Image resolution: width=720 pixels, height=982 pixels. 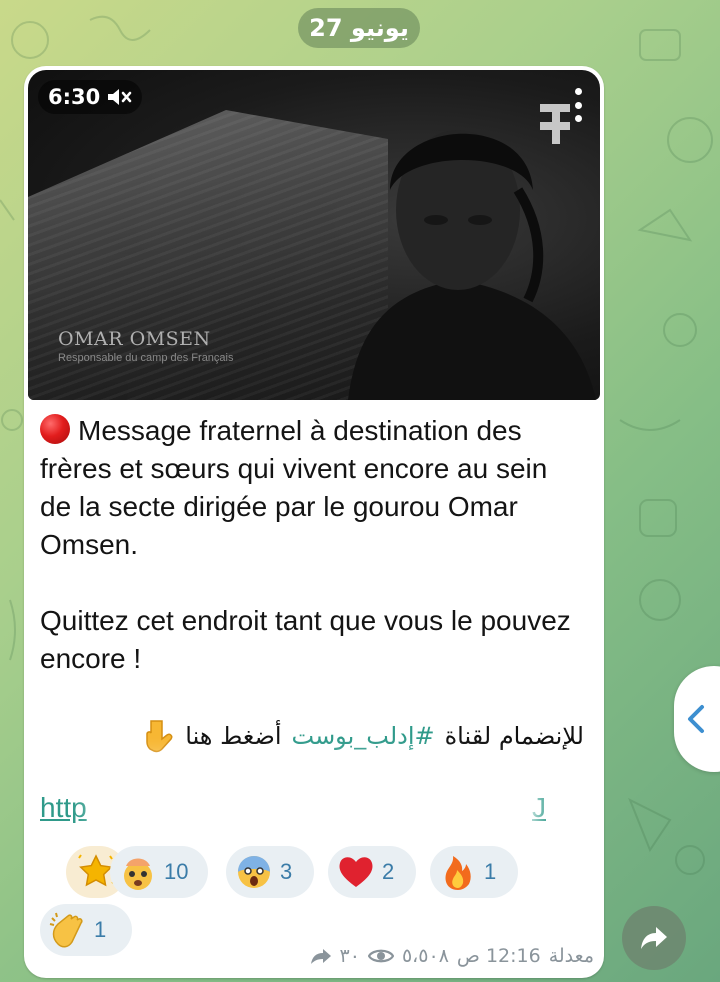 I want to click on share-arrow-icon, so click(x=654, y=938).